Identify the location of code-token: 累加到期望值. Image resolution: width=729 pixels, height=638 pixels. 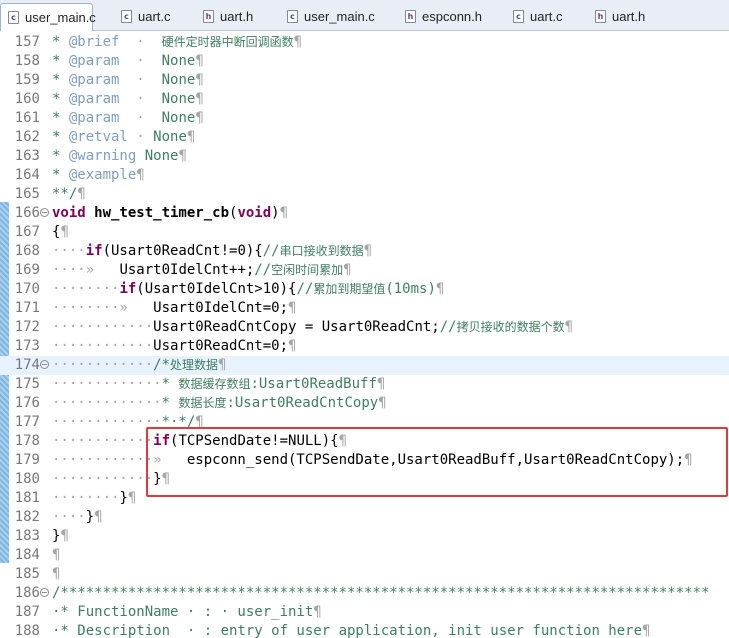
(349, 289).